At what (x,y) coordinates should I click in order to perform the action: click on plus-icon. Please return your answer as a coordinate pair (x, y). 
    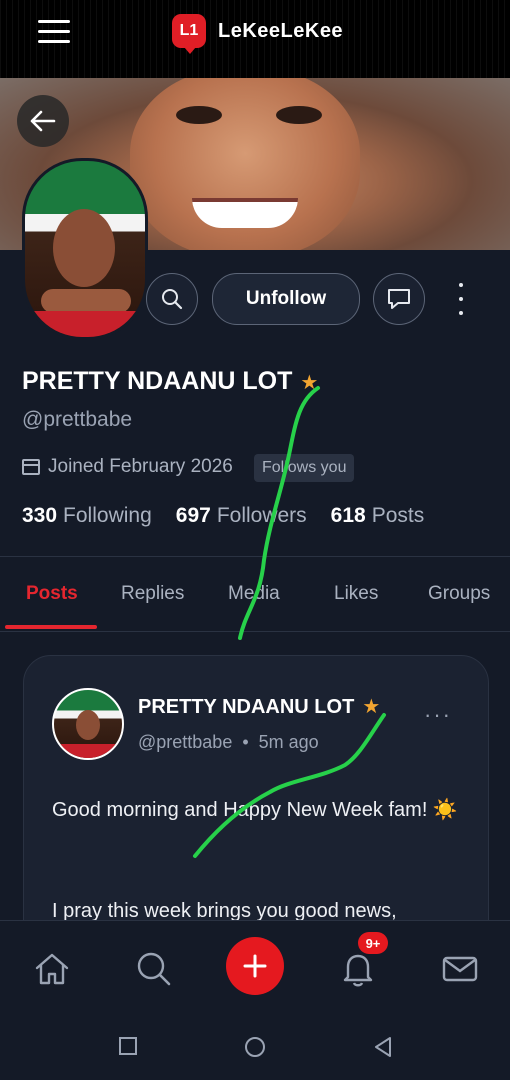
    Looking at the image, I should click on (255, 966).